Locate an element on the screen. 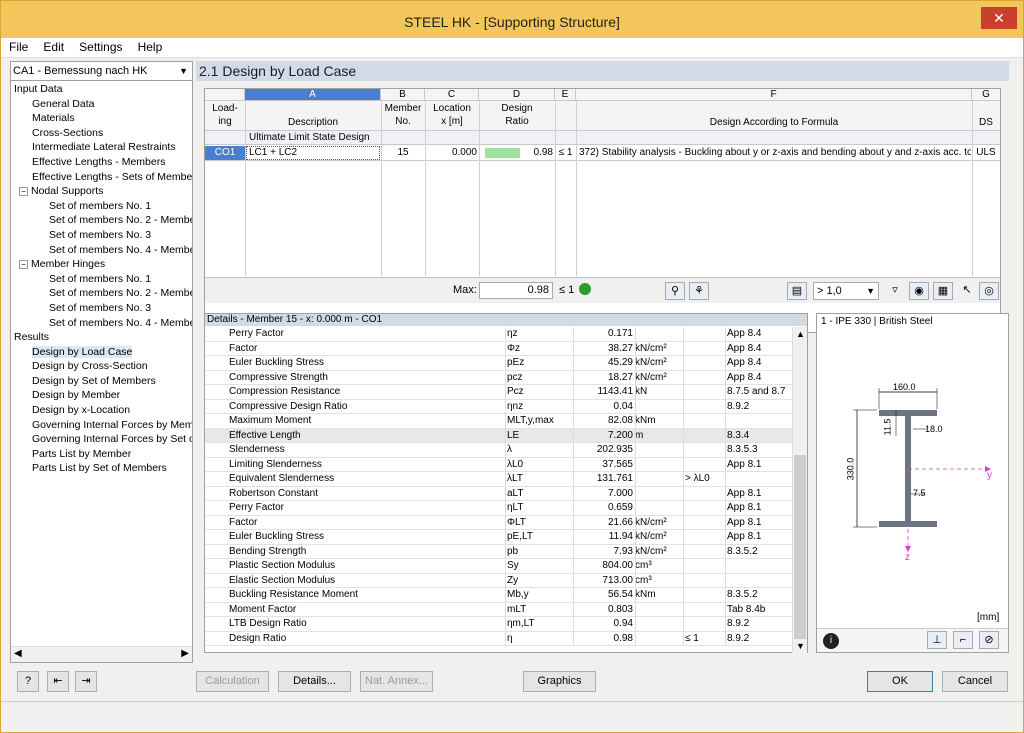 This screenshot has width=1024, height=733. tree-item: Design by Load Case is located at coordinates (101, 352).